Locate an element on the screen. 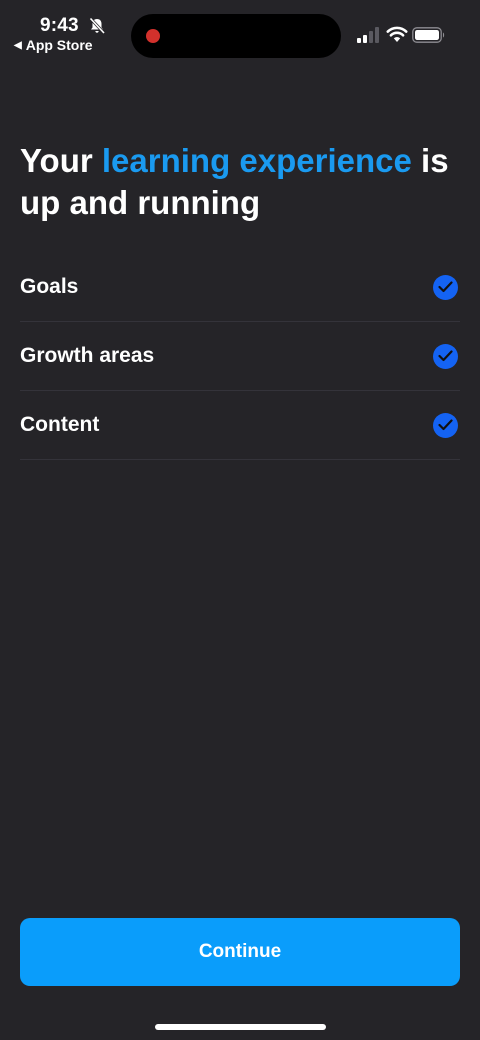 This screenshot has width=480, height=1040. dynamic-island is located at coordinates (236, 36).